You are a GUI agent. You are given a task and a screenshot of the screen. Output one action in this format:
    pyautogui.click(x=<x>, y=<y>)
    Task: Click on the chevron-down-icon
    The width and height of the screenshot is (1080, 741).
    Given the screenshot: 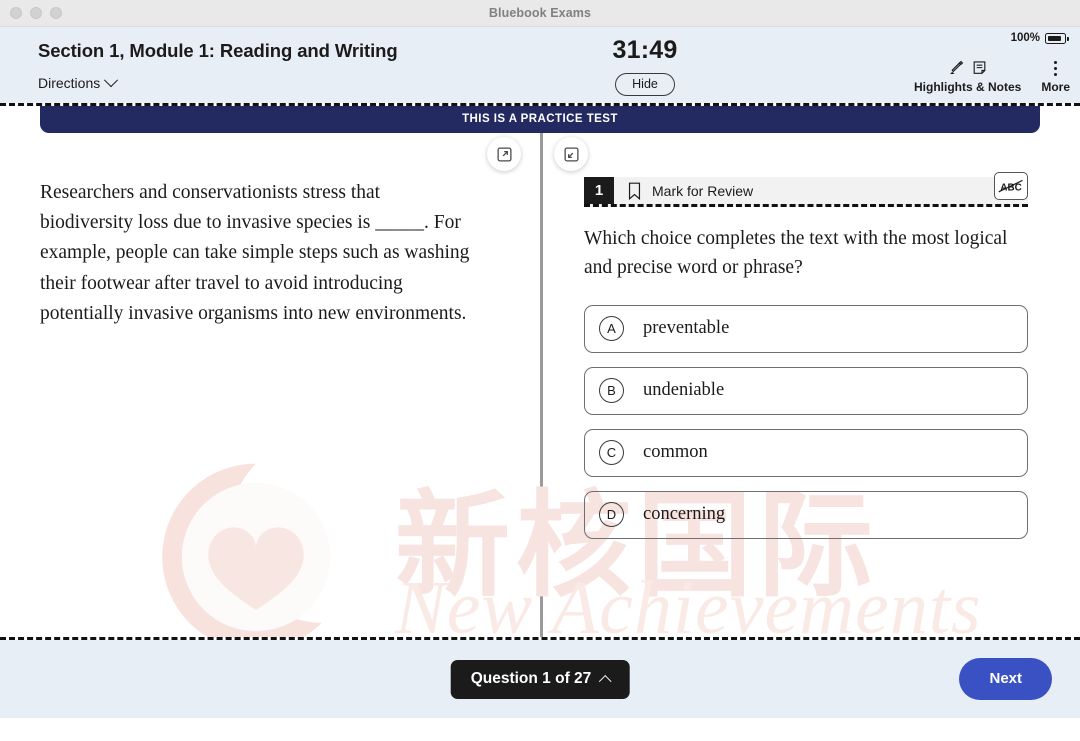 What is the action you would take?
    pyautogui.click(x=111, y=80)
    